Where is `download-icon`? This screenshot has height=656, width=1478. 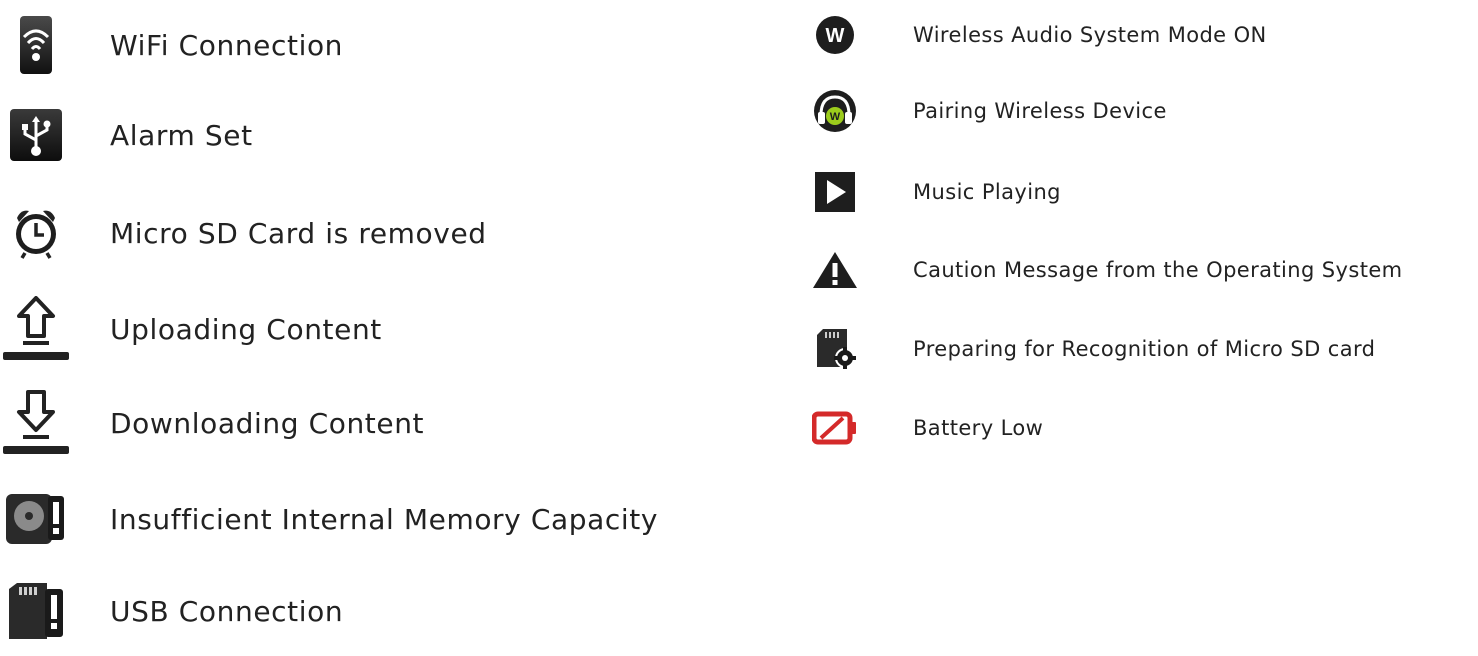 download-icon is located at coordinates (36, 423).